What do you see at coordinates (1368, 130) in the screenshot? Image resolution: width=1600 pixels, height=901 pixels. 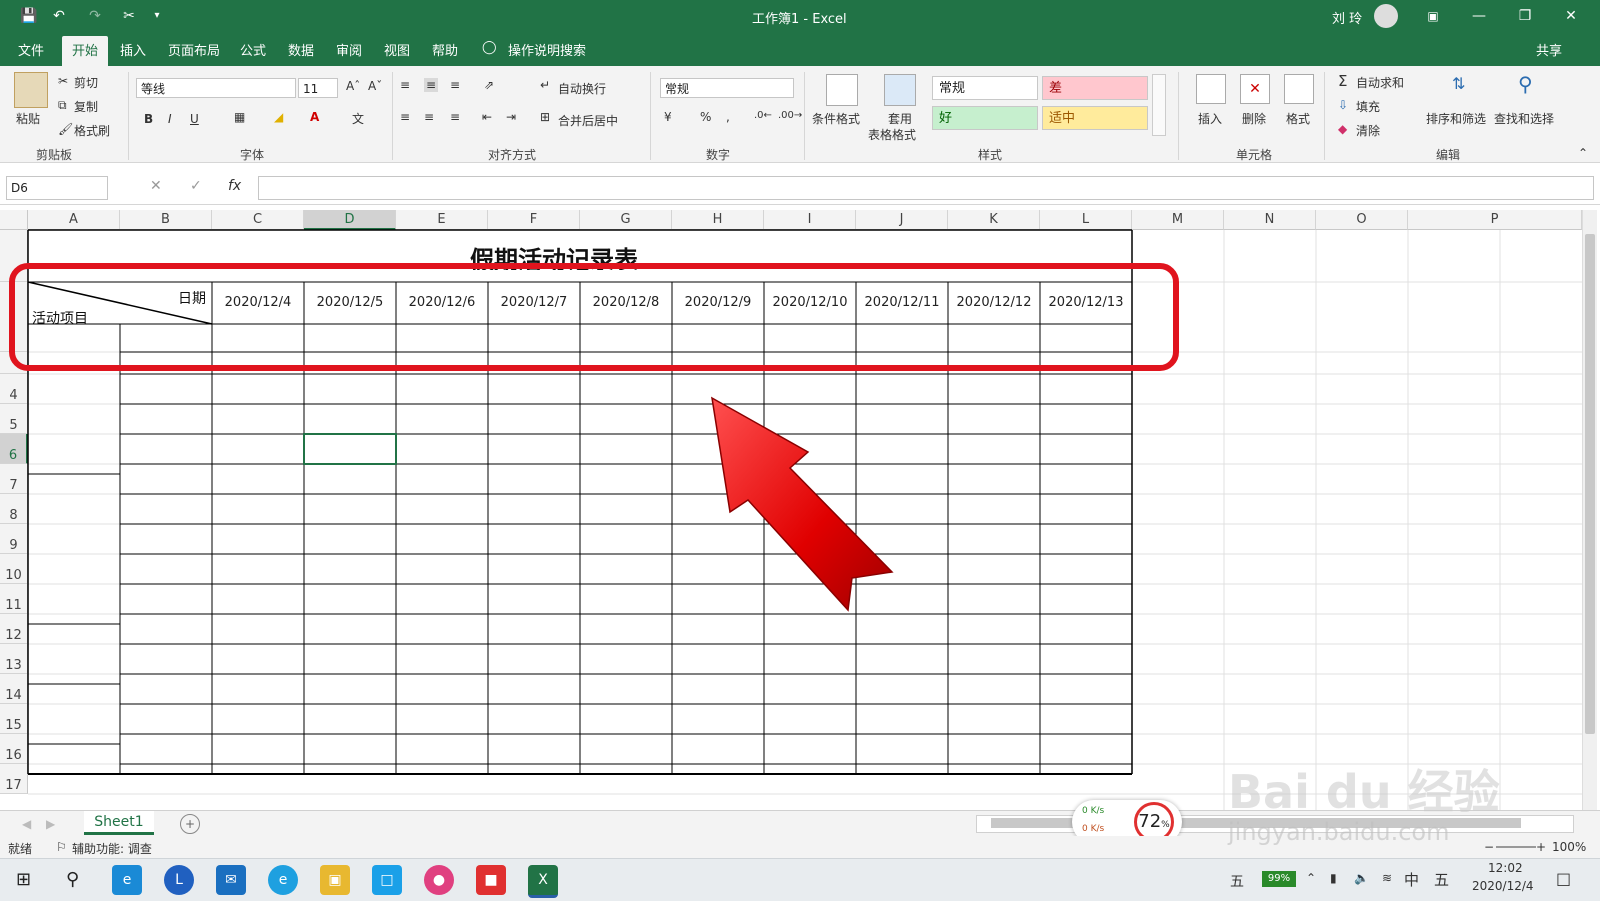 I see `clear-button: 清除` at bounding box center [1368, 130].